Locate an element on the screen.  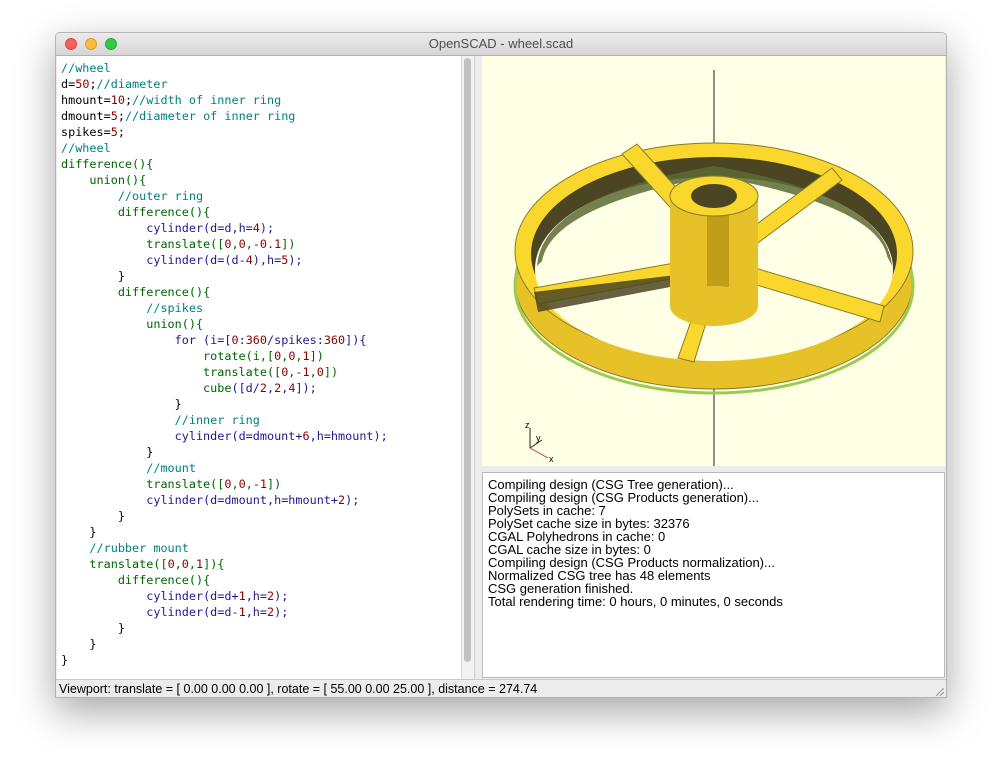
code-line: translate([0,-1,0]) is located at coordinates (224, 372).